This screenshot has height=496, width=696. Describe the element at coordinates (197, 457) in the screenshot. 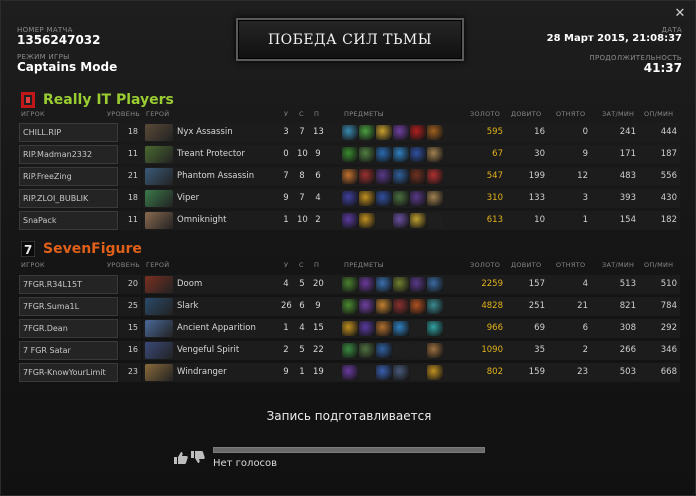

I see `thumbs-down-icon` at that location.